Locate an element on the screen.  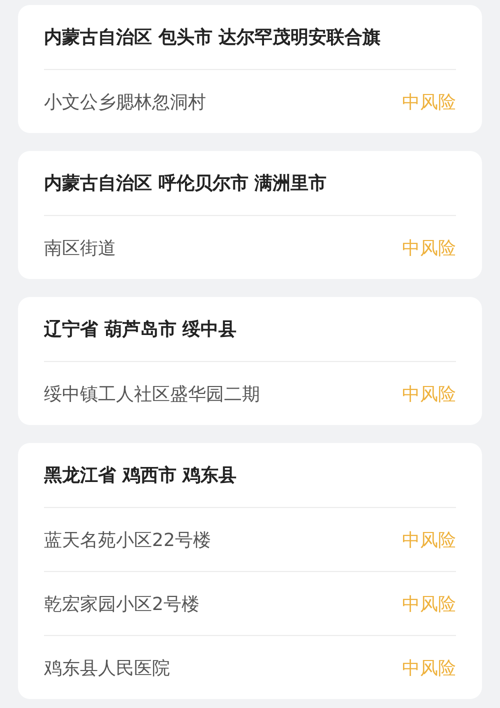
place-name: 小文公乡腮林忽洞村 is located at coordinates (125, 102).